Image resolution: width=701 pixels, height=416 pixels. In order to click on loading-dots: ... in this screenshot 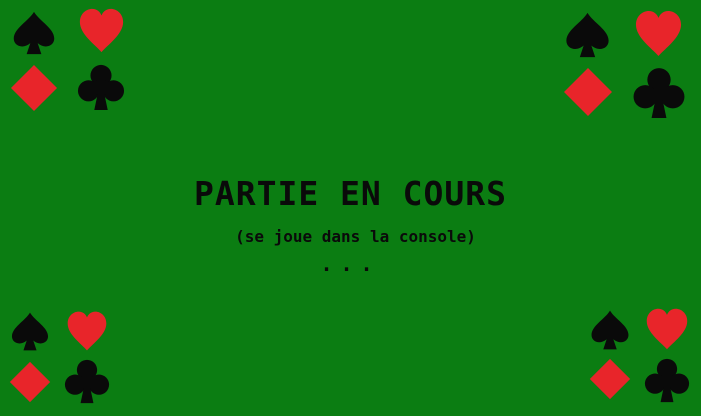, I will do `click(350, 264)`.